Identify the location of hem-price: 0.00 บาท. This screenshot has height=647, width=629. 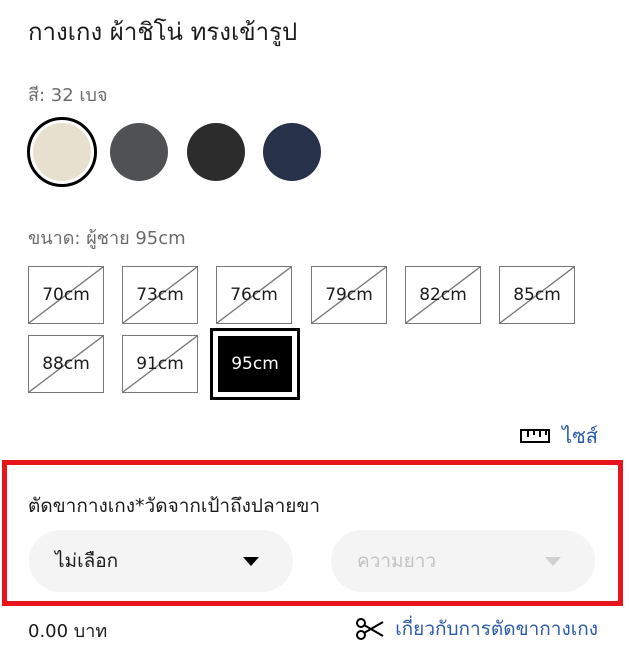
(68, 631).